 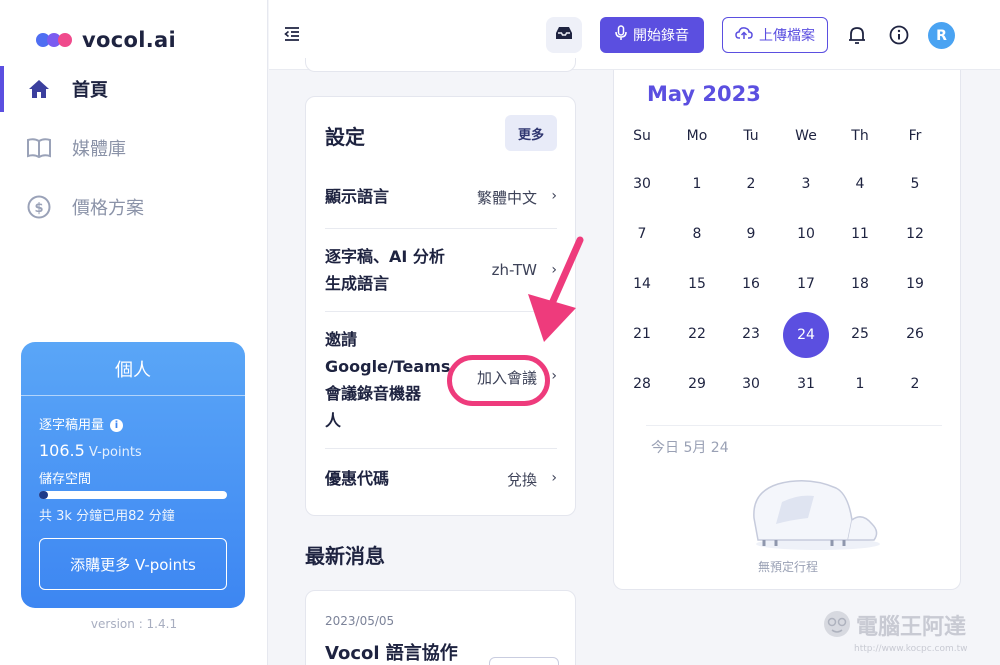 What do you see at coordinates (642, 384) in the screenshot?
I see `calendar-day: 28` at bounding box center [642, 384].